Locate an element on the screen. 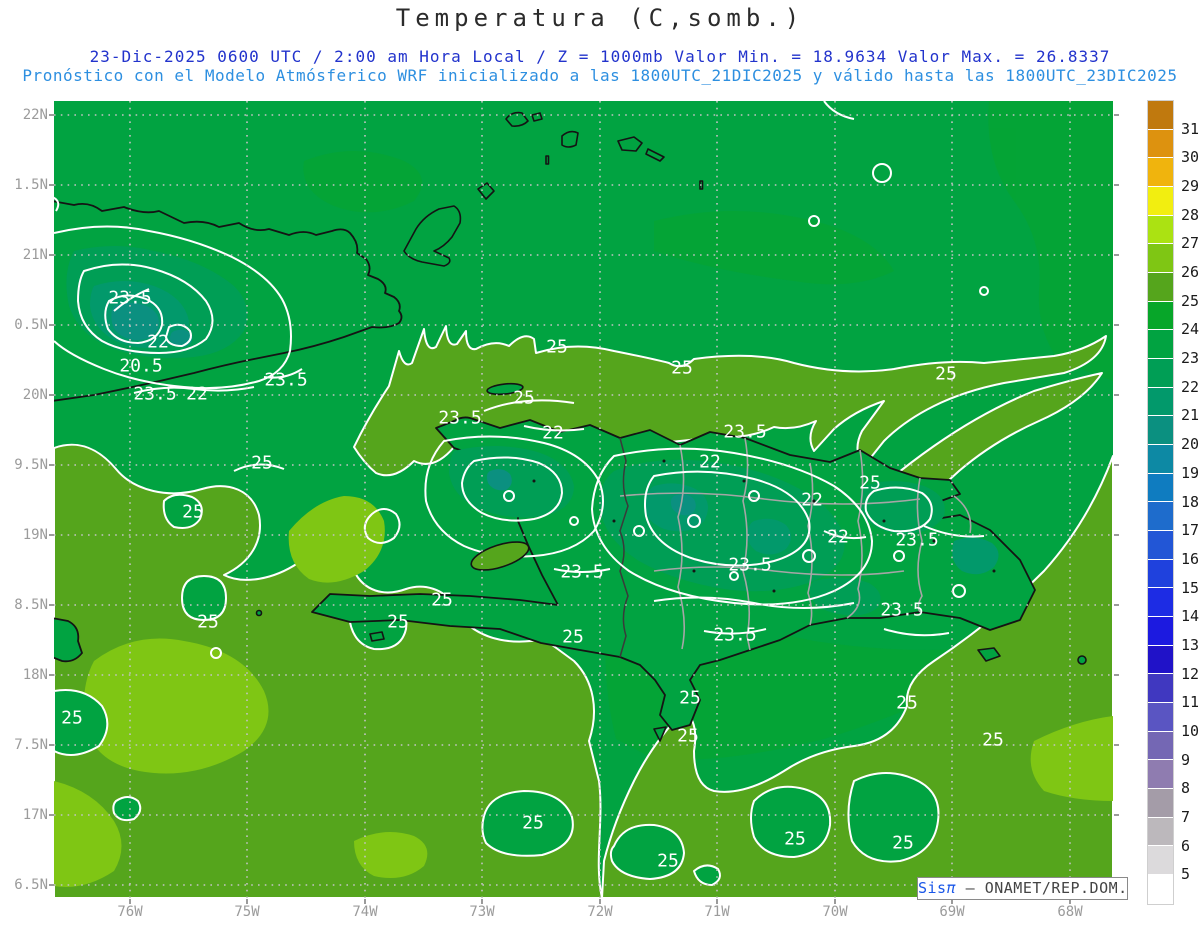 Image resolution: width=1200 pixels, height=927 pixels. sispi-logo-text: Sis is located at coordinates (932, 888).